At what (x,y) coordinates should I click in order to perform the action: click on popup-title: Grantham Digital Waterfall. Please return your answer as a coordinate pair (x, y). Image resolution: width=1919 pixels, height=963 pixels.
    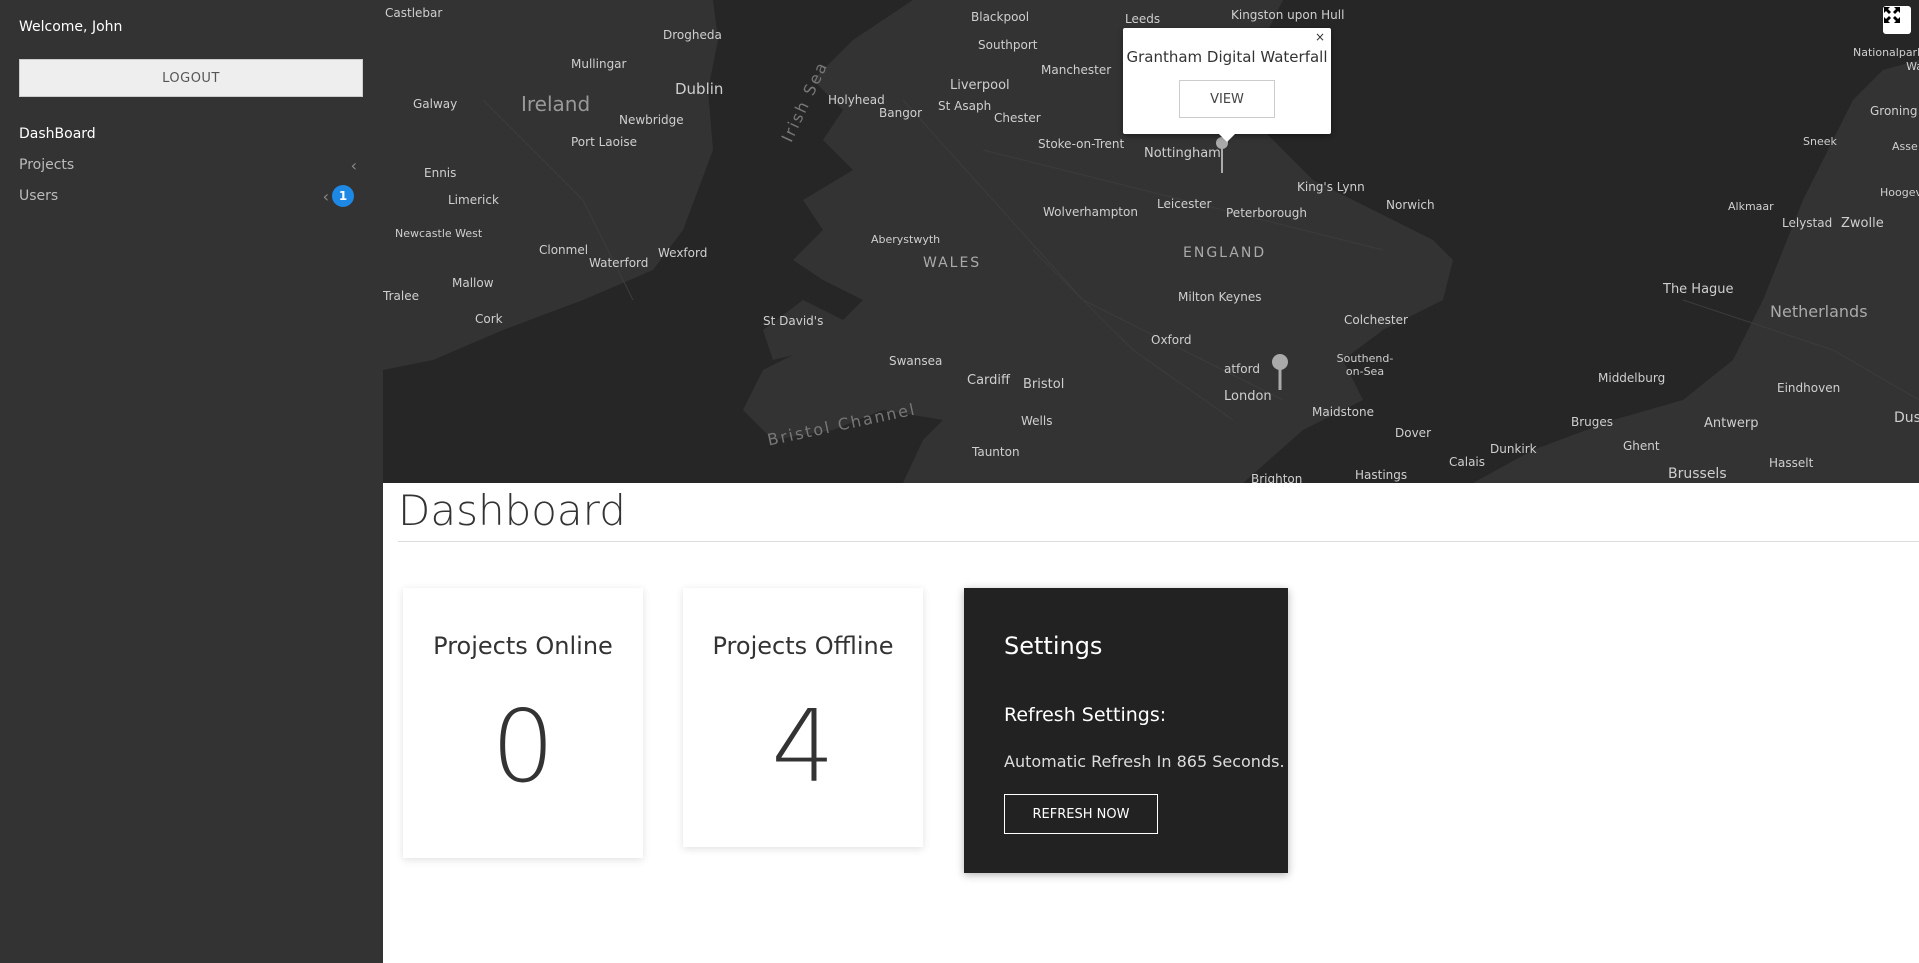
    Looking at the image, I should click on (1227, 57).